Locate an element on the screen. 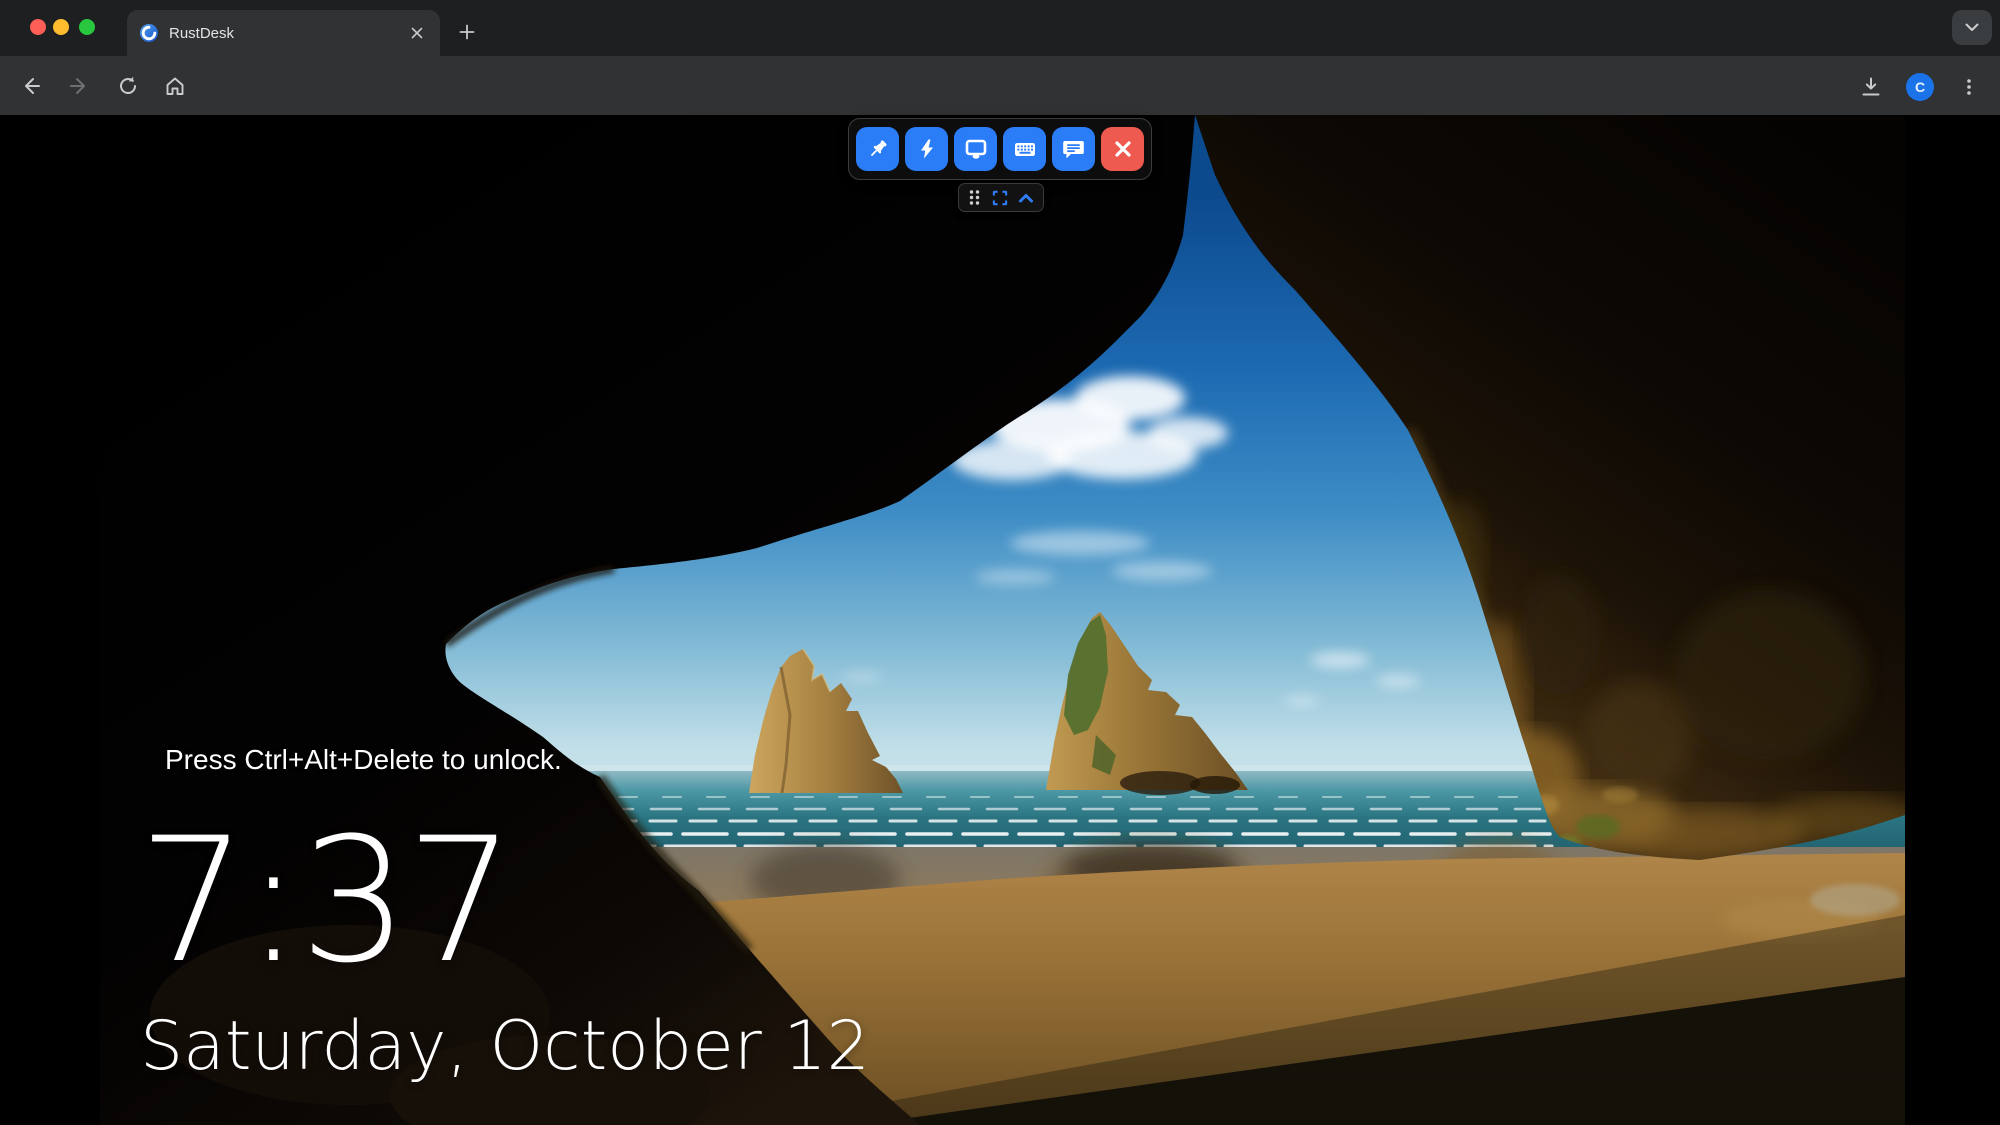 The height and width of the screenshot is (1125, 2000). pin-toolbar-button is located at coordinates (877, 149).